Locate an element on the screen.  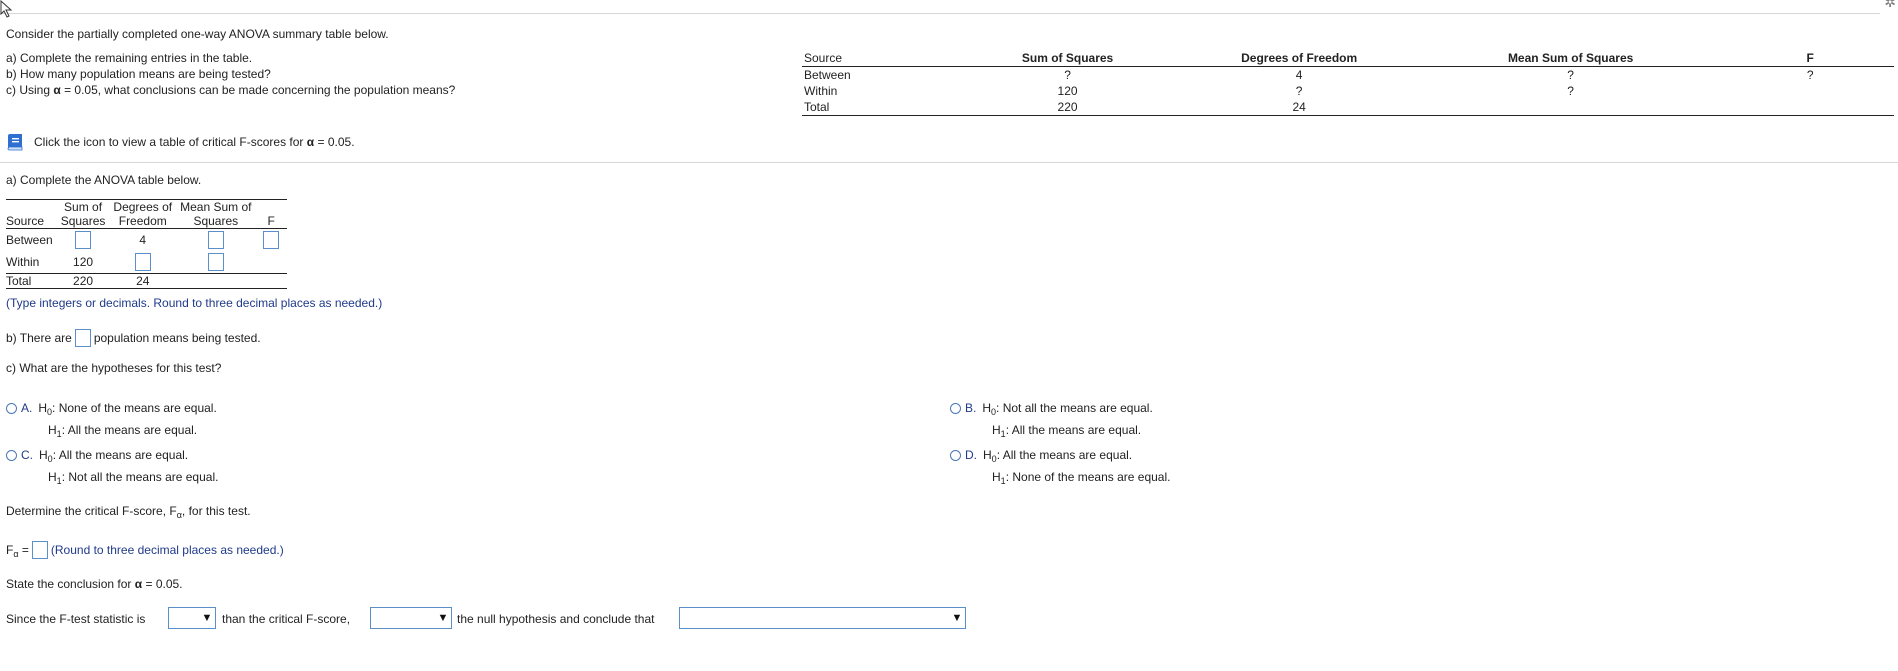
anova-header-df: Degrees of Freedom is located at coordinates (143, 214).